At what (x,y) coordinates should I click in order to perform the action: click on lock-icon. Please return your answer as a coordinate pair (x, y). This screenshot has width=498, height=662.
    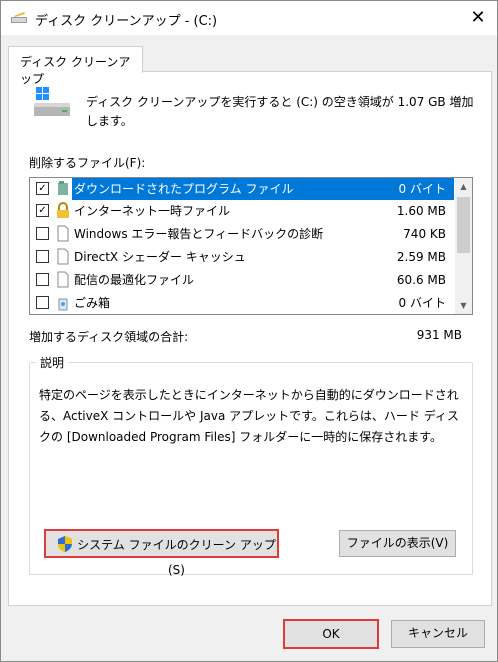
    Looking at the image, I should click on (63, 210).